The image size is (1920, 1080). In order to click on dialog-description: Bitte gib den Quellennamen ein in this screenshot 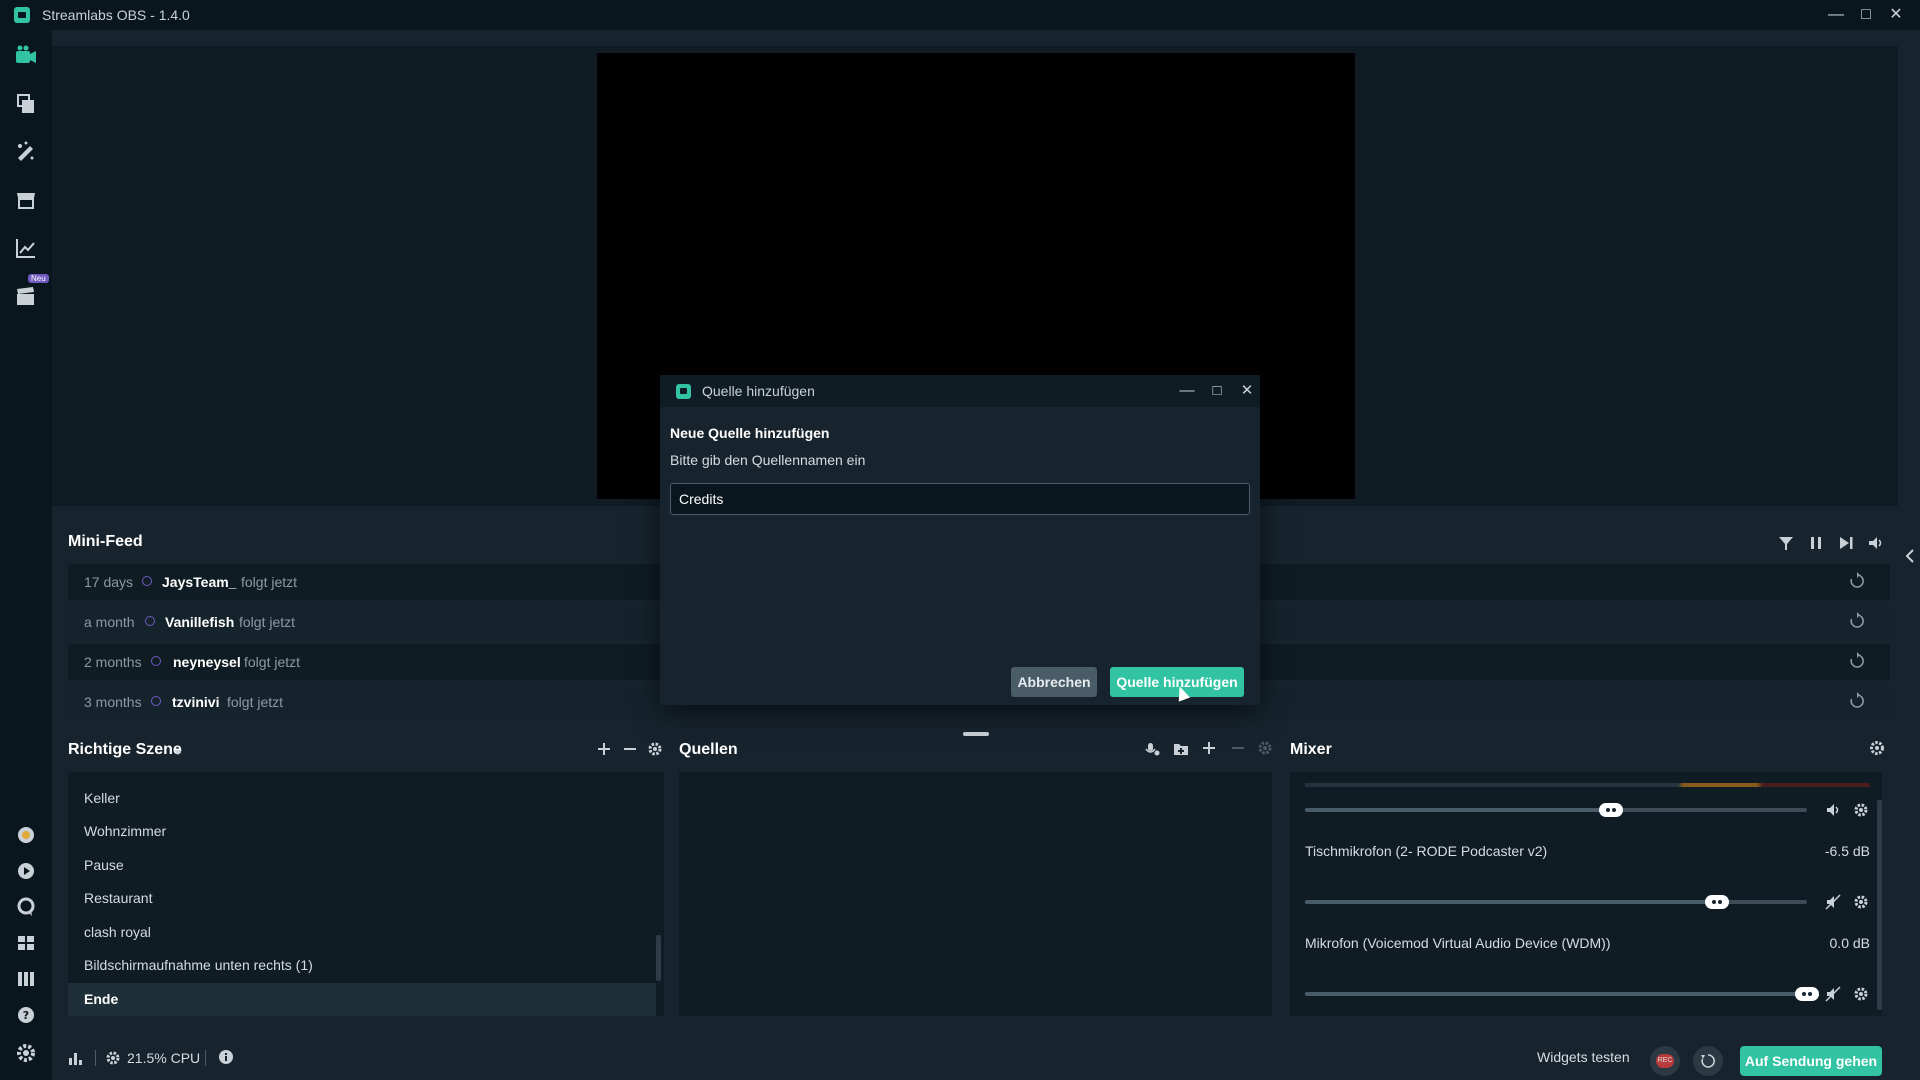, I will do `click(768, 460)`.